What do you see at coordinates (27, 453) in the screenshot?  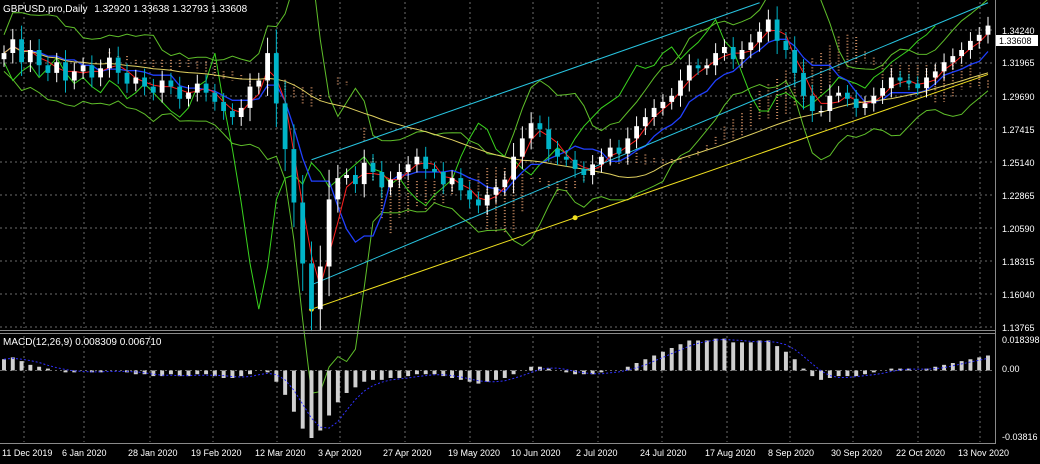 I see `date-tick: 11 Dec 2019` at bounding box center [27, 453].